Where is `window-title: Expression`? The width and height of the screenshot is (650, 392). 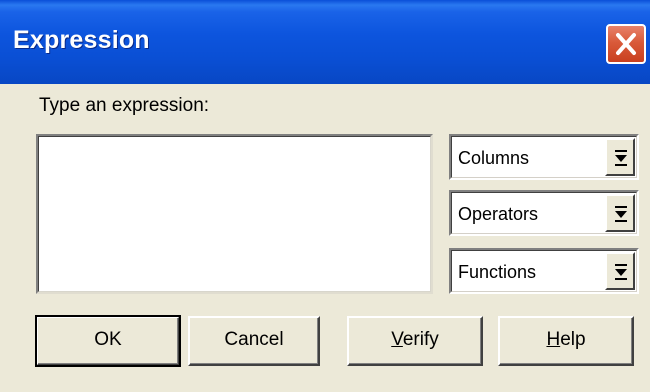 window-title: Expression is located at coordinates (81, 40).